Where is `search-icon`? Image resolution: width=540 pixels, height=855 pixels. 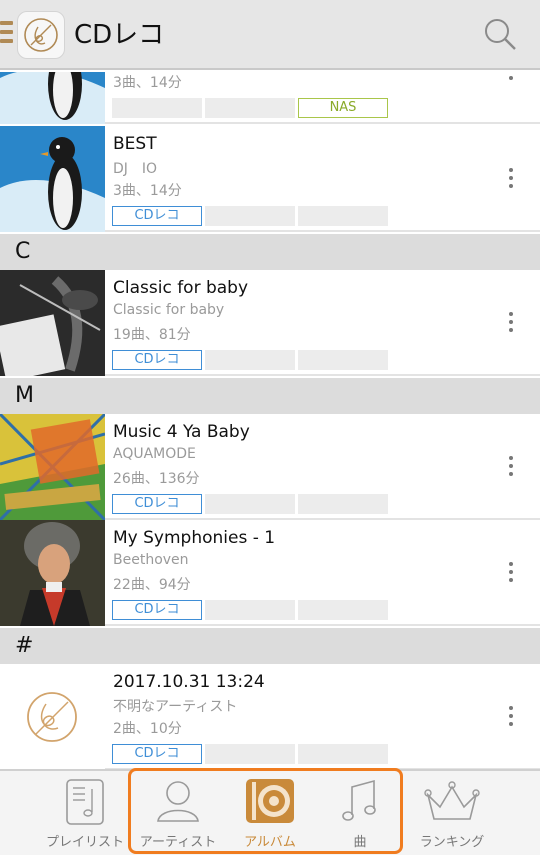
search-icon is located at coordinates (500, 34).